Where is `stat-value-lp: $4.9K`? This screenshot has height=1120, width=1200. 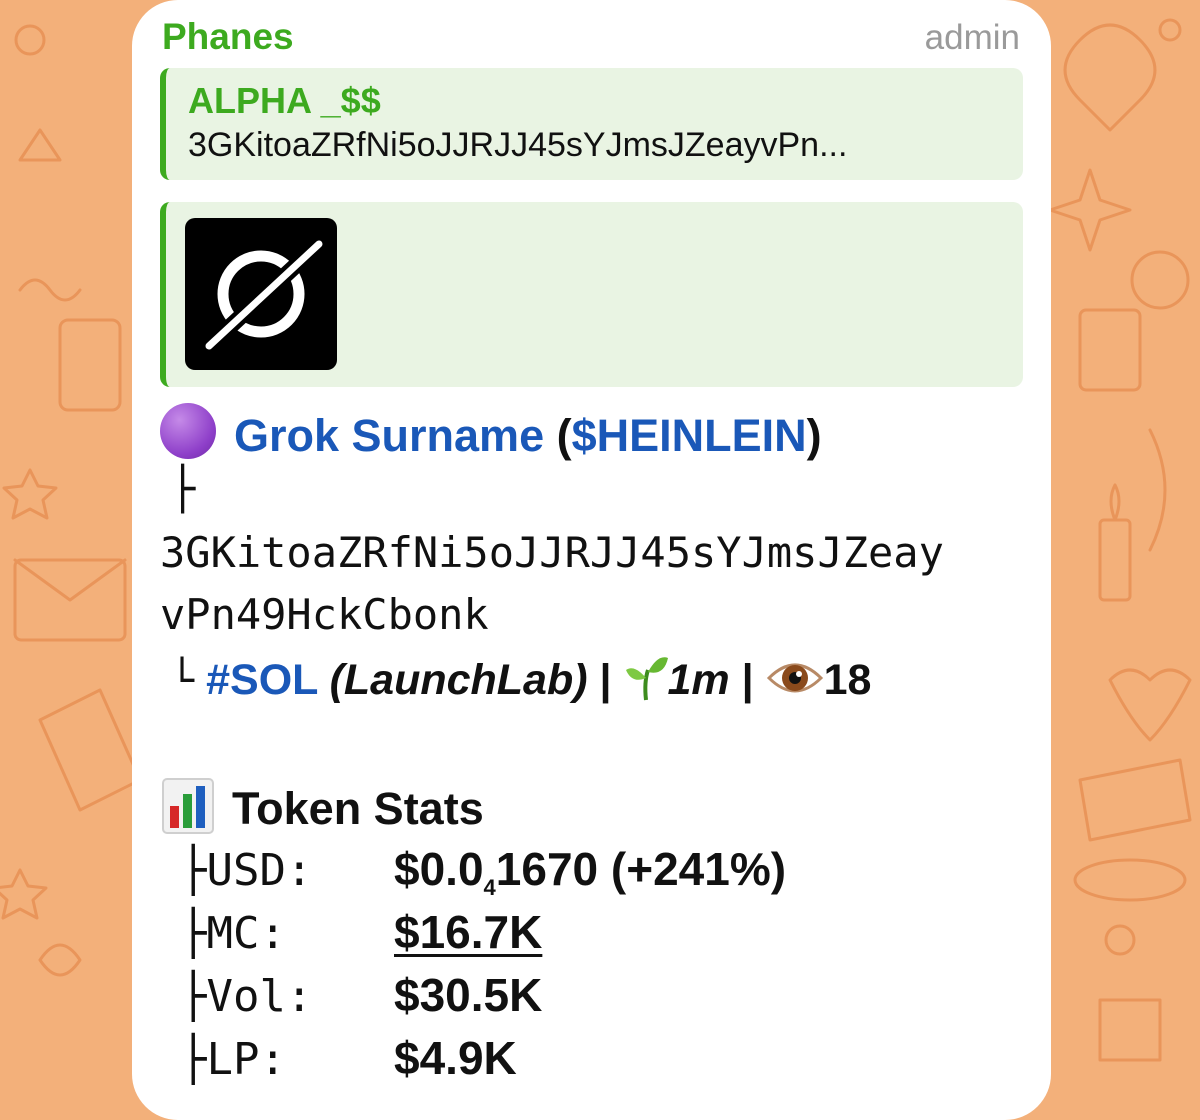
stat-value-lp: $4.9K is located at coordinates (455, 1058).